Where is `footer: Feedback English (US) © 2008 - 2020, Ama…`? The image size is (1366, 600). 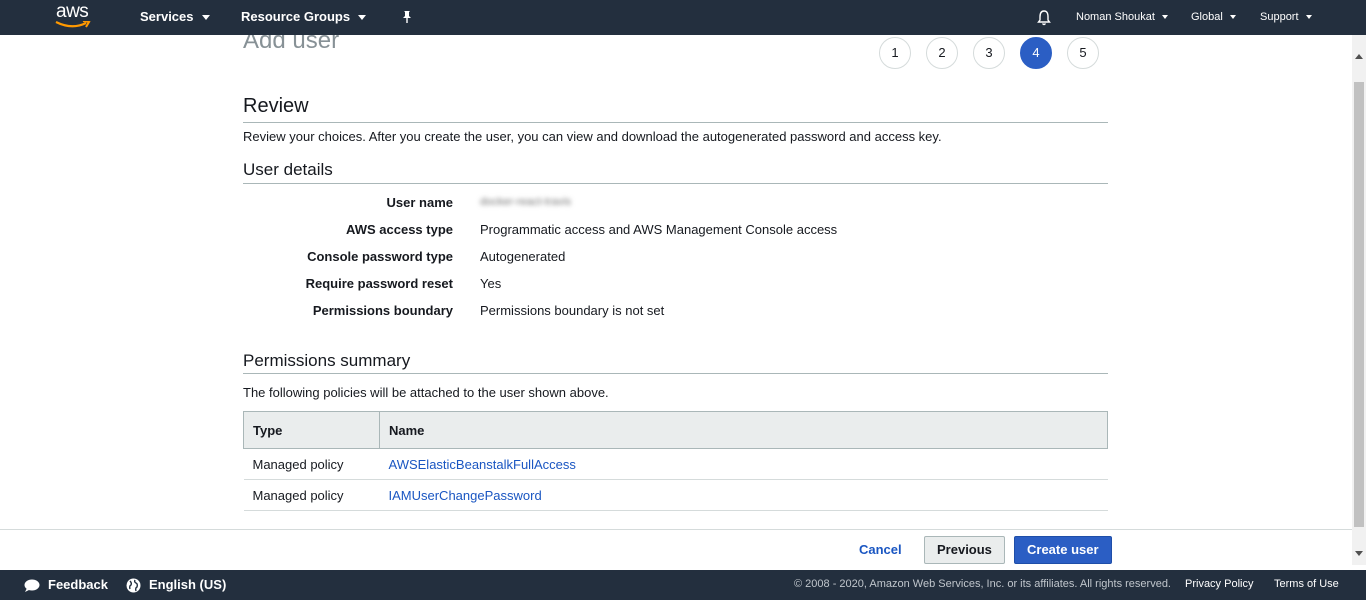 footer: Feedback English (US) © 2008 - 2020, Ama… is located at coordinates (683, 585).